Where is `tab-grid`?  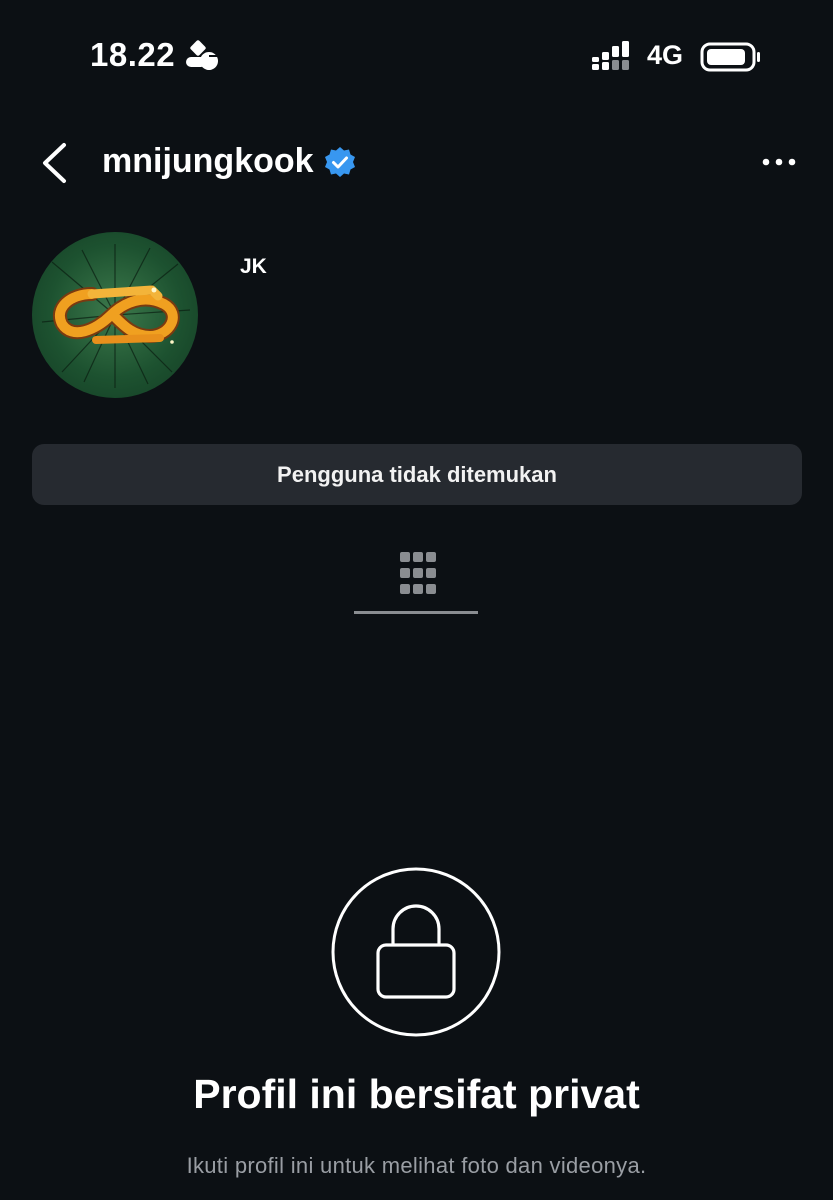
tab-grid is located at coordinates (416, 577).